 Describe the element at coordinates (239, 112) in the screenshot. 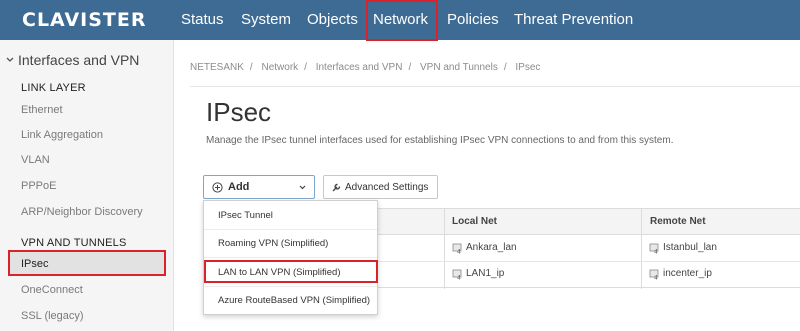

I see `page-title: IPsec` at that location.